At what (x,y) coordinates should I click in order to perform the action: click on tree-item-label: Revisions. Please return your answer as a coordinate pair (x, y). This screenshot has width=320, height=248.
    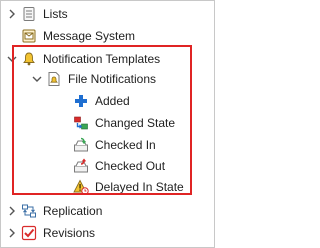
    Looking at the image, I should click on (69, 232).